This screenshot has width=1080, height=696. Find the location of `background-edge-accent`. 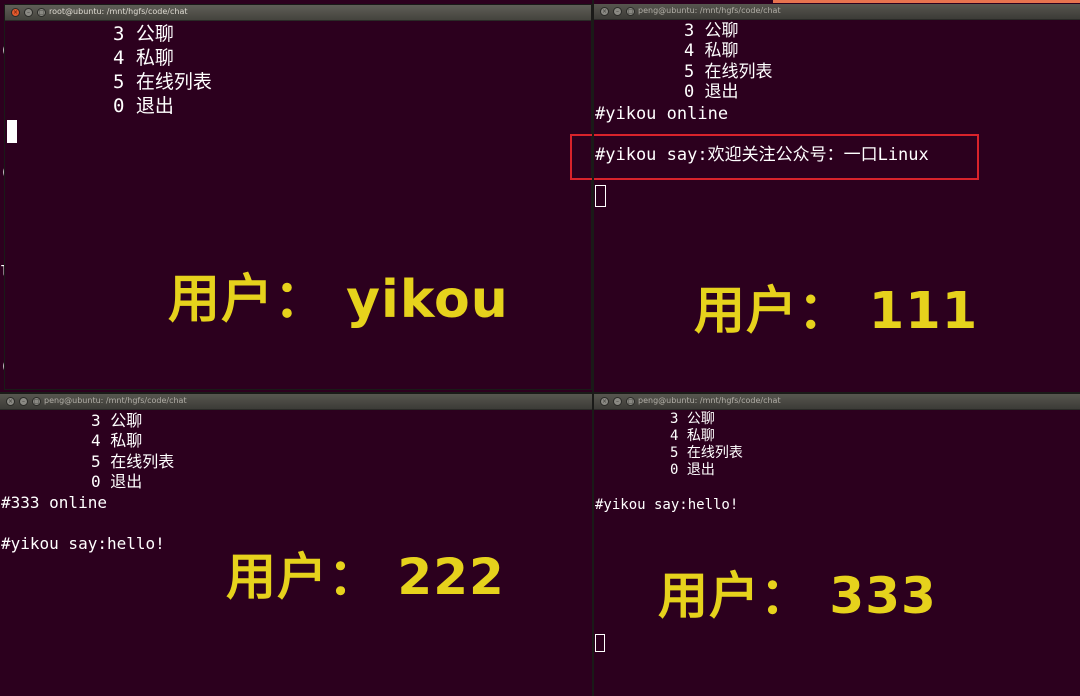

background-edge-accent is located at coordinates (926, 1).